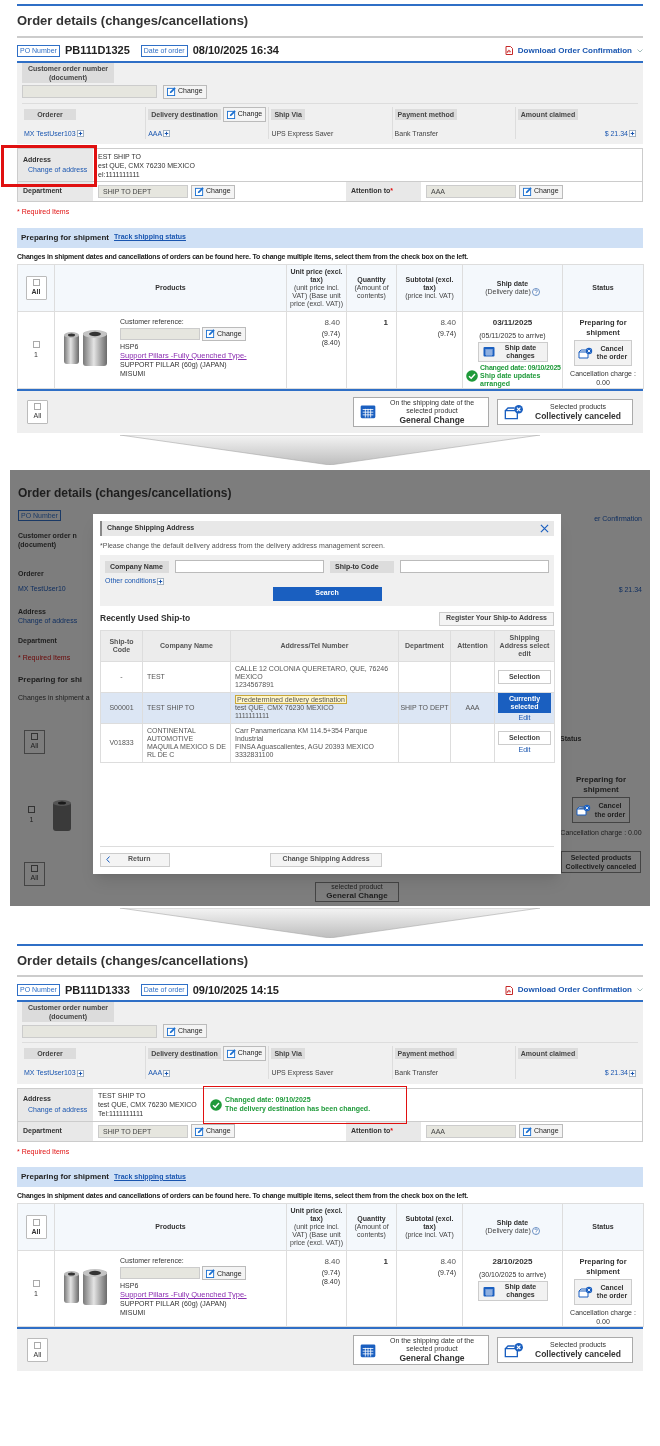  I want to click on chevron-left-icon, so click(108, 859).